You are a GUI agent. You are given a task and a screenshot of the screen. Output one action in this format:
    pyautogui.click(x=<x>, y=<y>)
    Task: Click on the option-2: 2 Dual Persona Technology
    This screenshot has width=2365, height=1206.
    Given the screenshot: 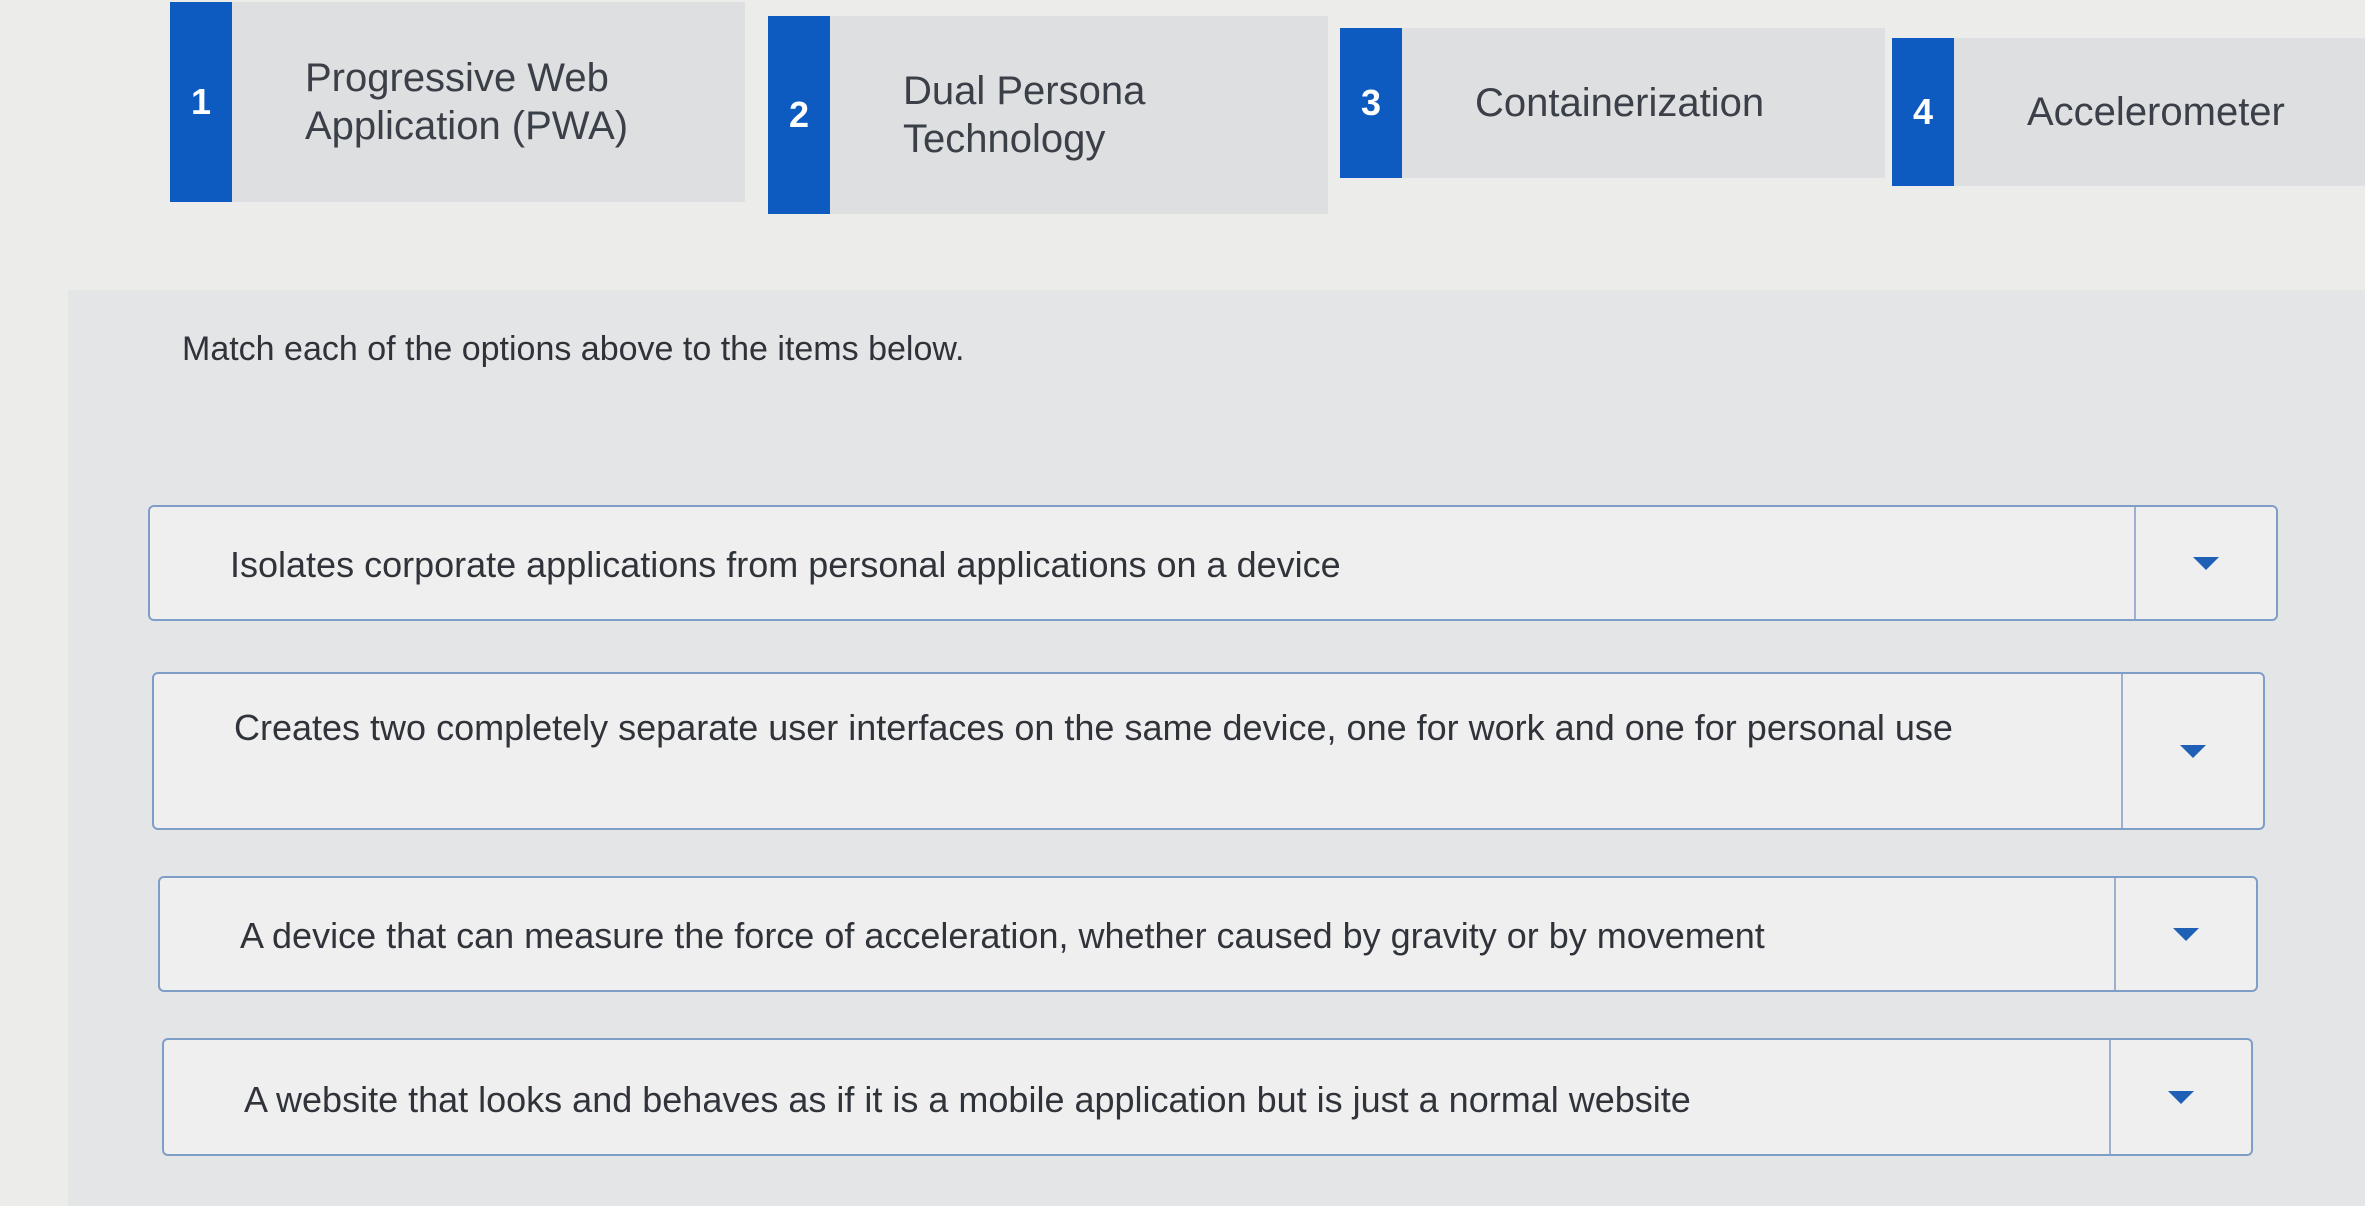 What is the action you would take?
    pyautogui.click(x=1048, y=115)
    